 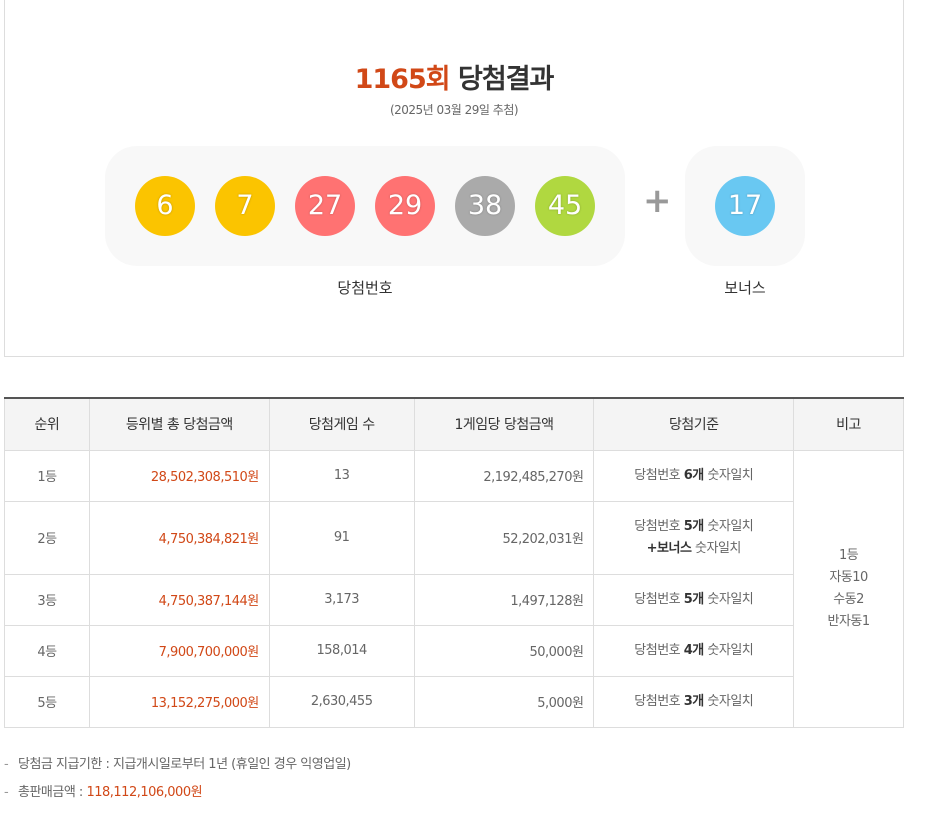 What do you see at coordinates (504, 599) in the screenshot?
I see `per-game-prize-cell: 1,497,128원` at bounding box center [504, 599].